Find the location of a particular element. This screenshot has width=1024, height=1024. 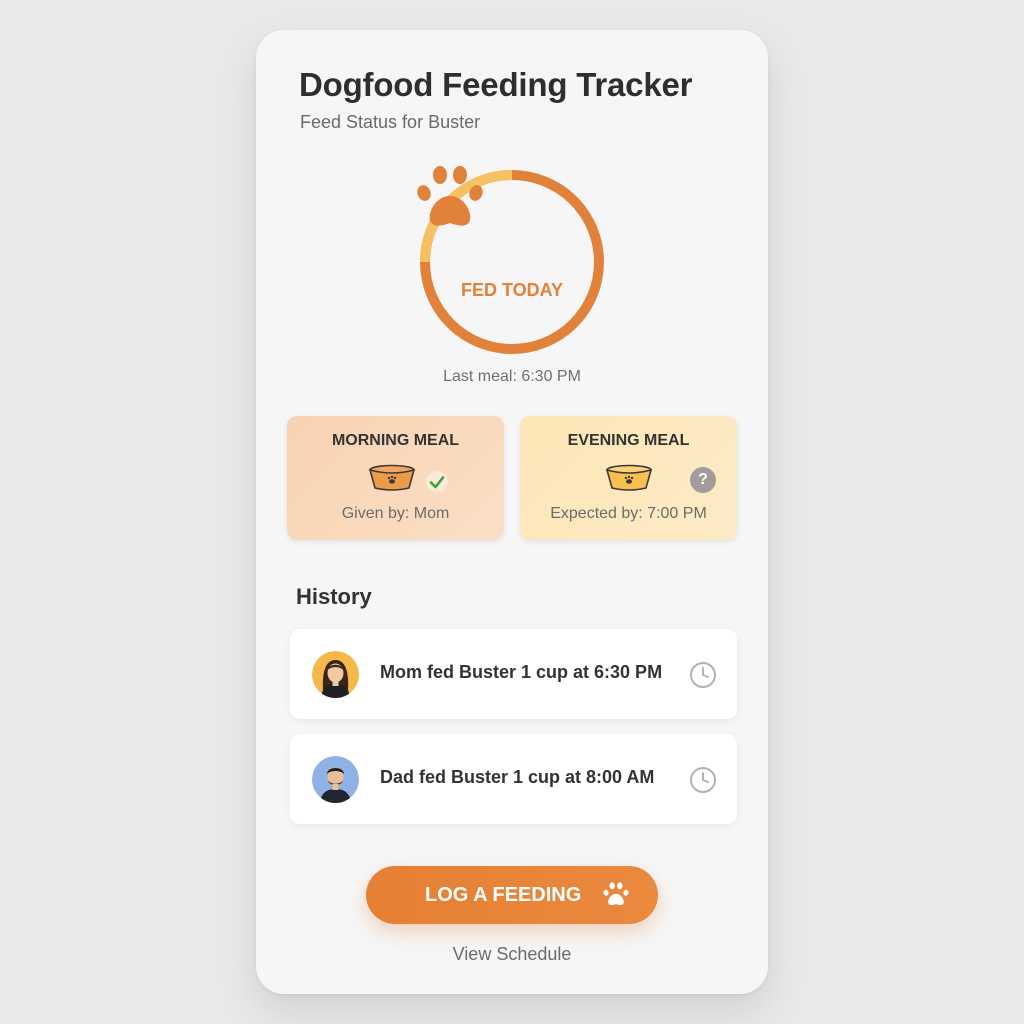

evening-meal-card: EVENING MEAL ? Expected by: 7:00 PM is located at coordinates (628, 478).